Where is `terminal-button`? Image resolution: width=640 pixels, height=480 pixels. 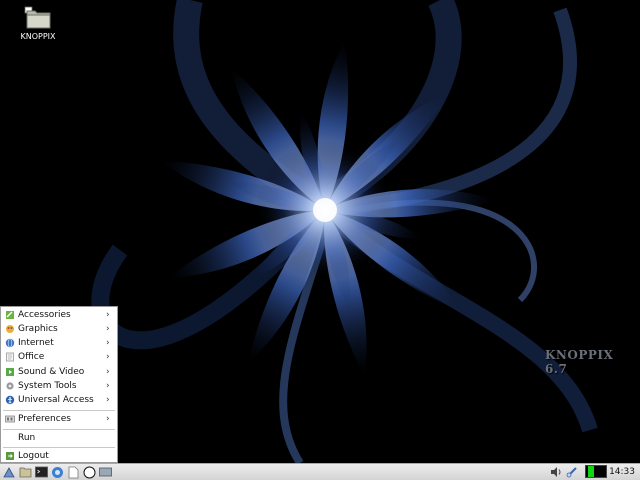 terminal-button is located at coordinates (41, 472).